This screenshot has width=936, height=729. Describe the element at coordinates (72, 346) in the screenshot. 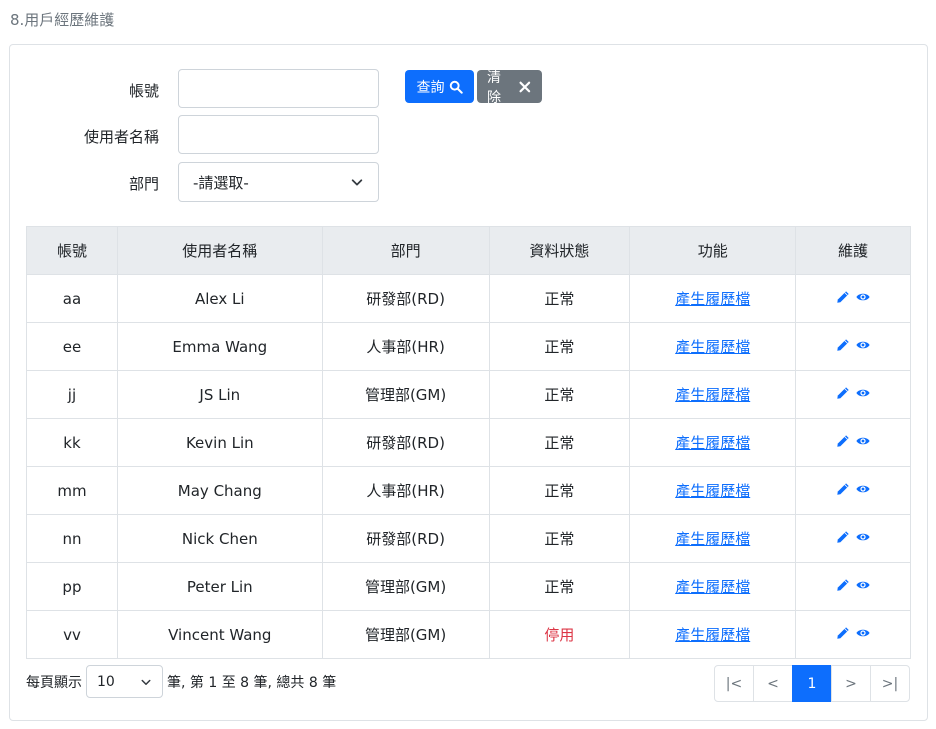

I see `cell-account: ee` at that location.